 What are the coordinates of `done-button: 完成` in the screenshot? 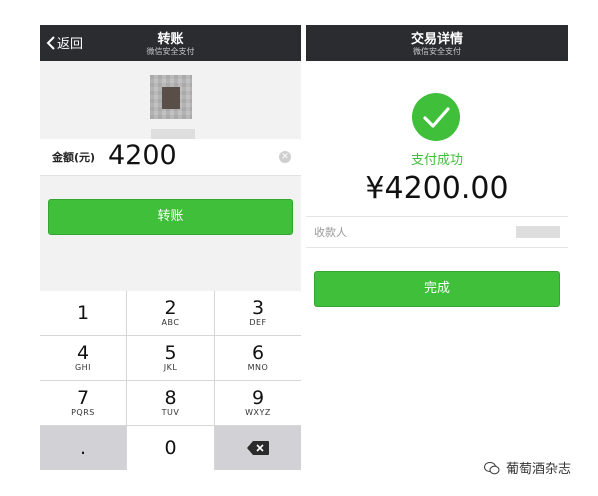 It's located at (437, 289).